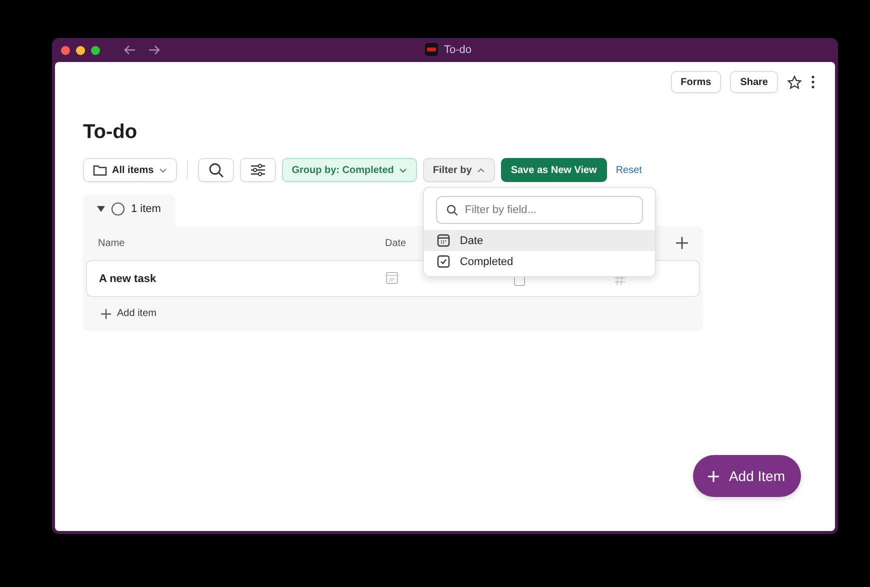 This screenshot has height=587, width=870. I want to click on maximize-icon, so click(95, 50).